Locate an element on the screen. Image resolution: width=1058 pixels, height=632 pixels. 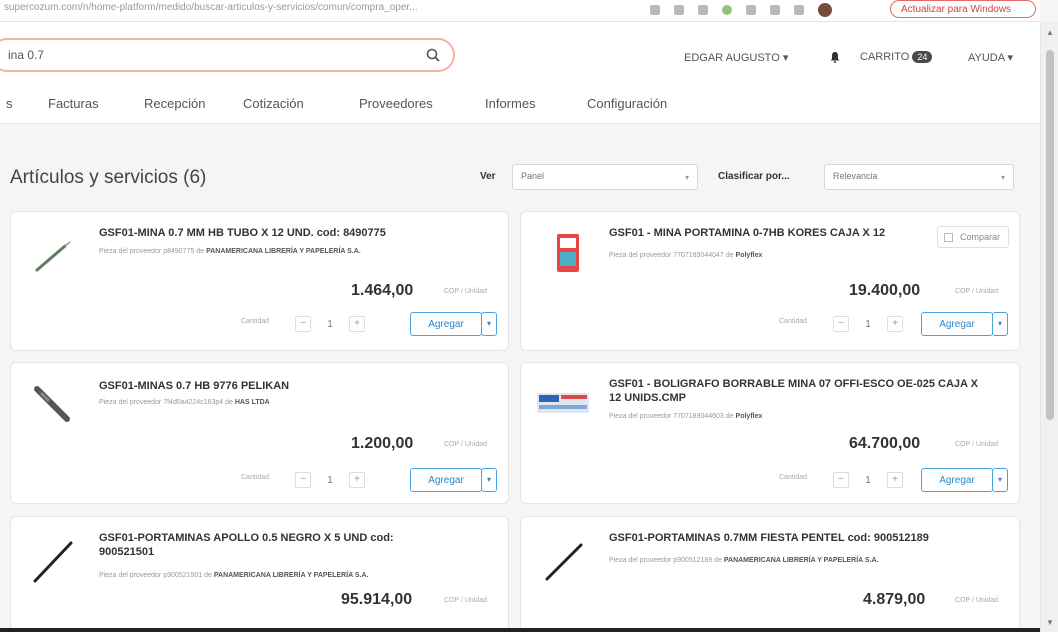
download-icon is located at coordinates (775, 10).